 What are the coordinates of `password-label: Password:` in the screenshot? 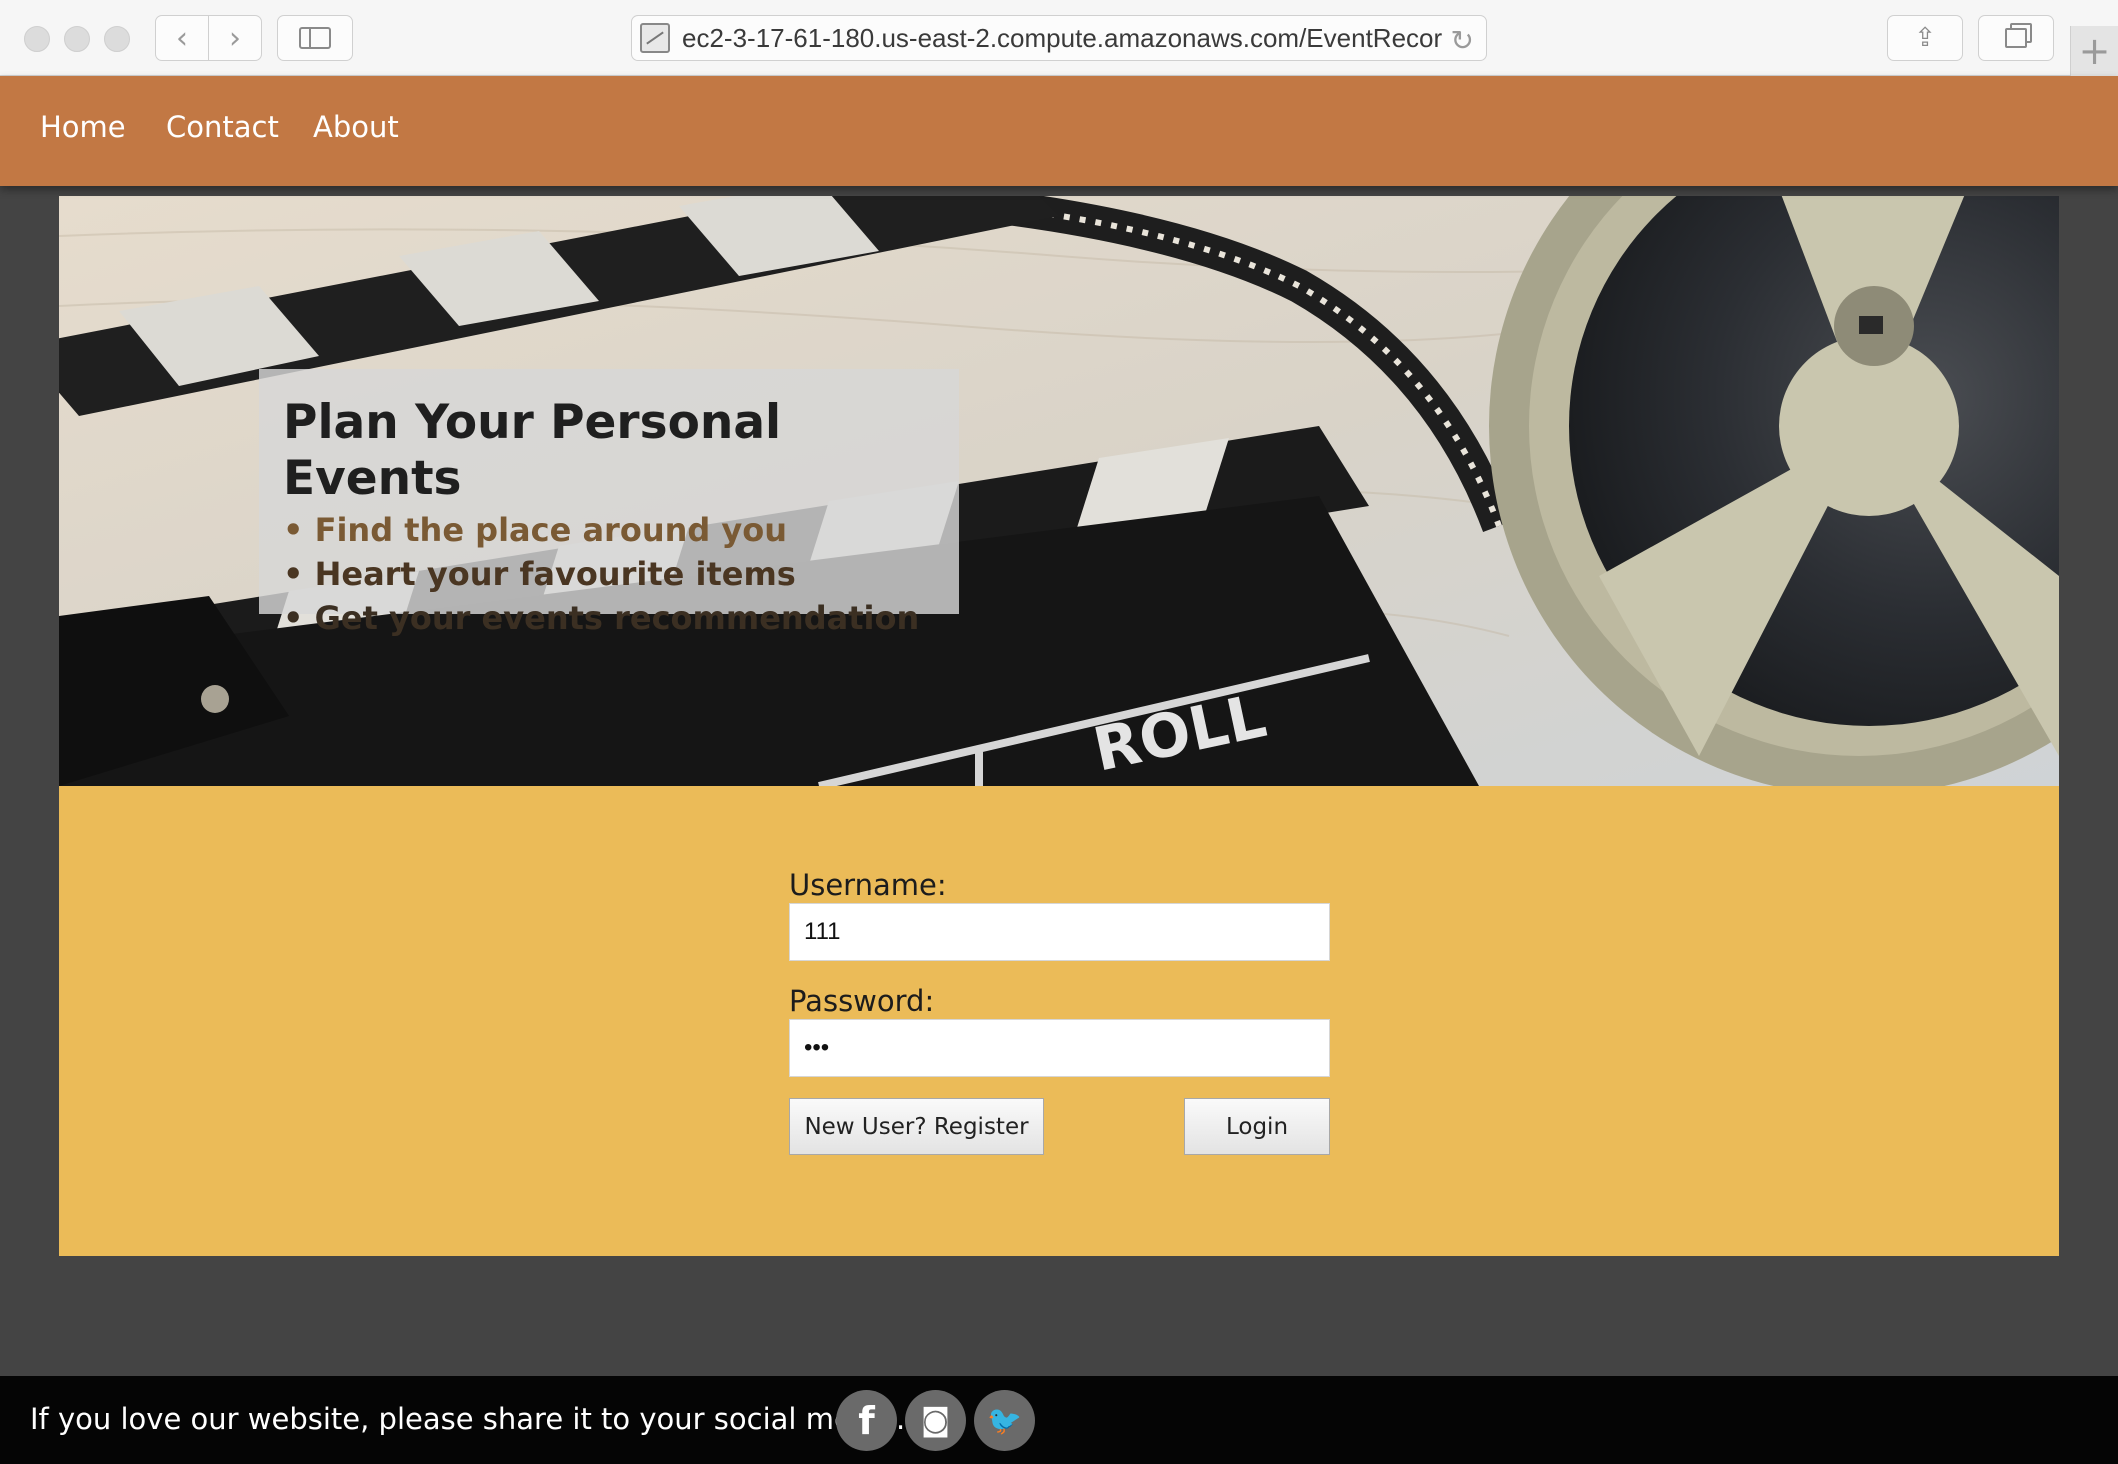 It's located at (862, 1001).